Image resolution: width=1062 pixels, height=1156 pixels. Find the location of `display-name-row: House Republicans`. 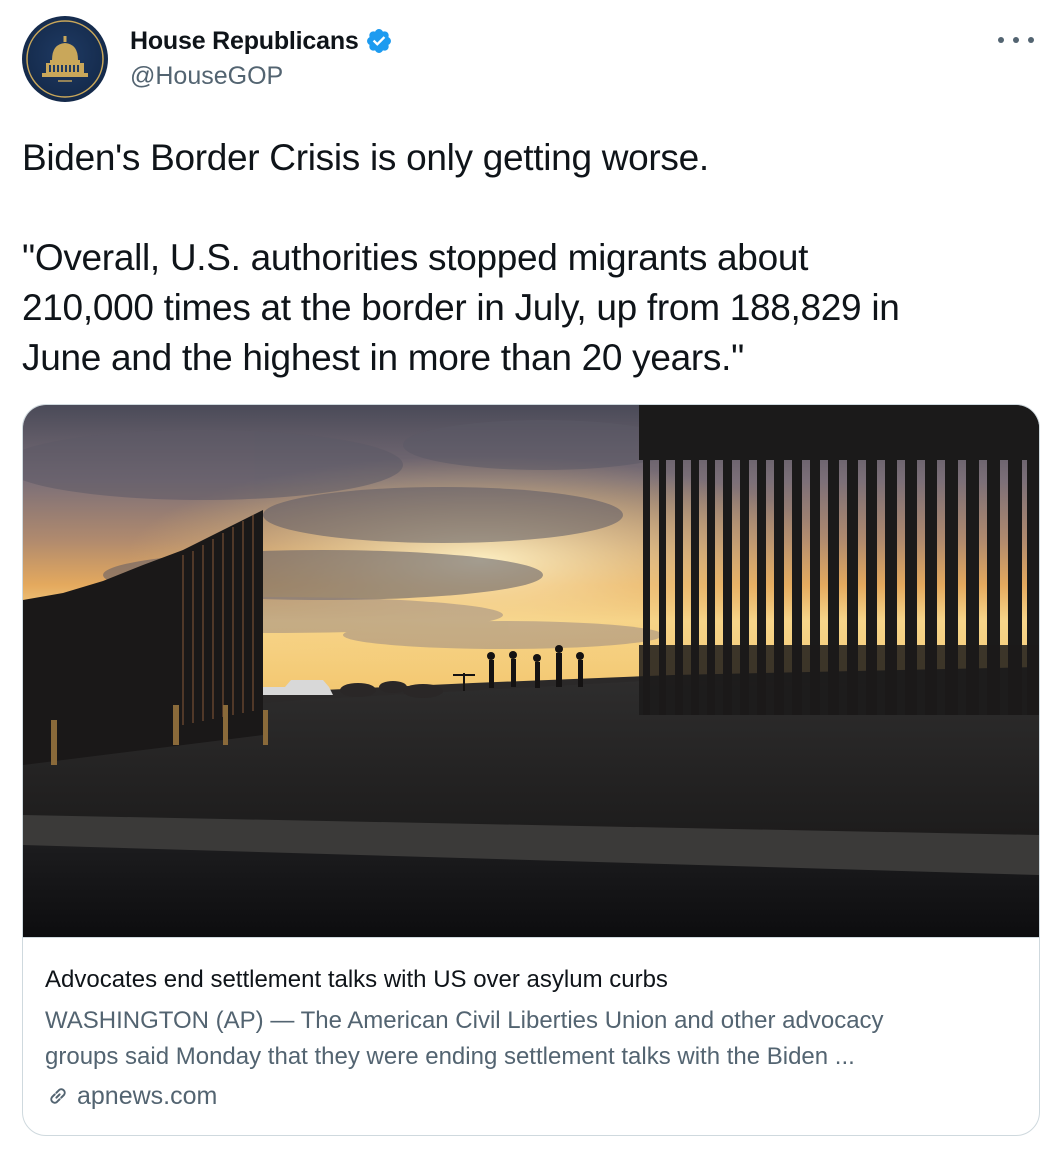

display-name-row: House Republicans is located at coordinates (261, 41).